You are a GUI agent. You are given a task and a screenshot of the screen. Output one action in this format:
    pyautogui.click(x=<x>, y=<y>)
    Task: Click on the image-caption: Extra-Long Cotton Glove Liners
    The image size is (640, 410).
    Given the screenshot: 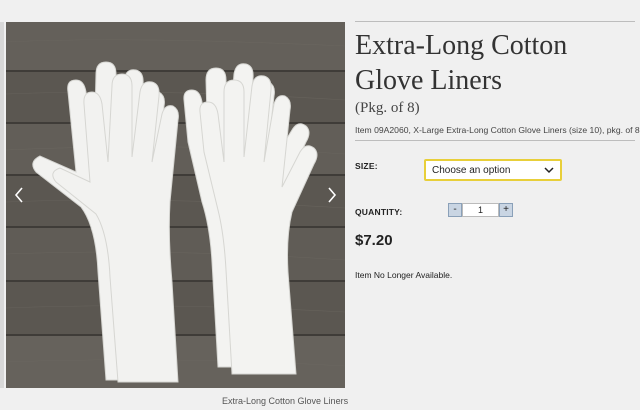 What is the action you would take?
    pyautogui.click(x=285, y=401)
    